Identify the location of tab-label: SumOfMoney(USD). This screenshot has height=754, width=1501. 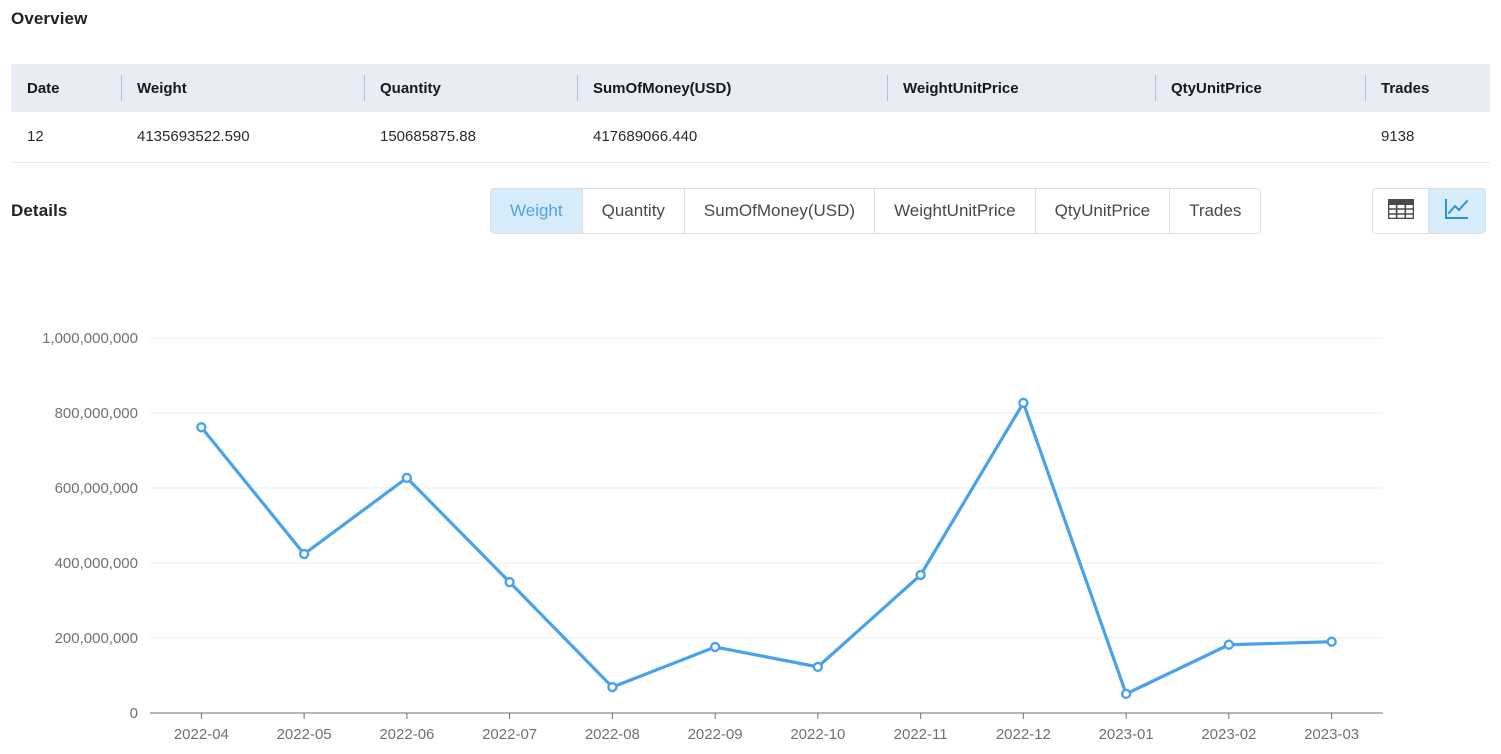
(779, 210).